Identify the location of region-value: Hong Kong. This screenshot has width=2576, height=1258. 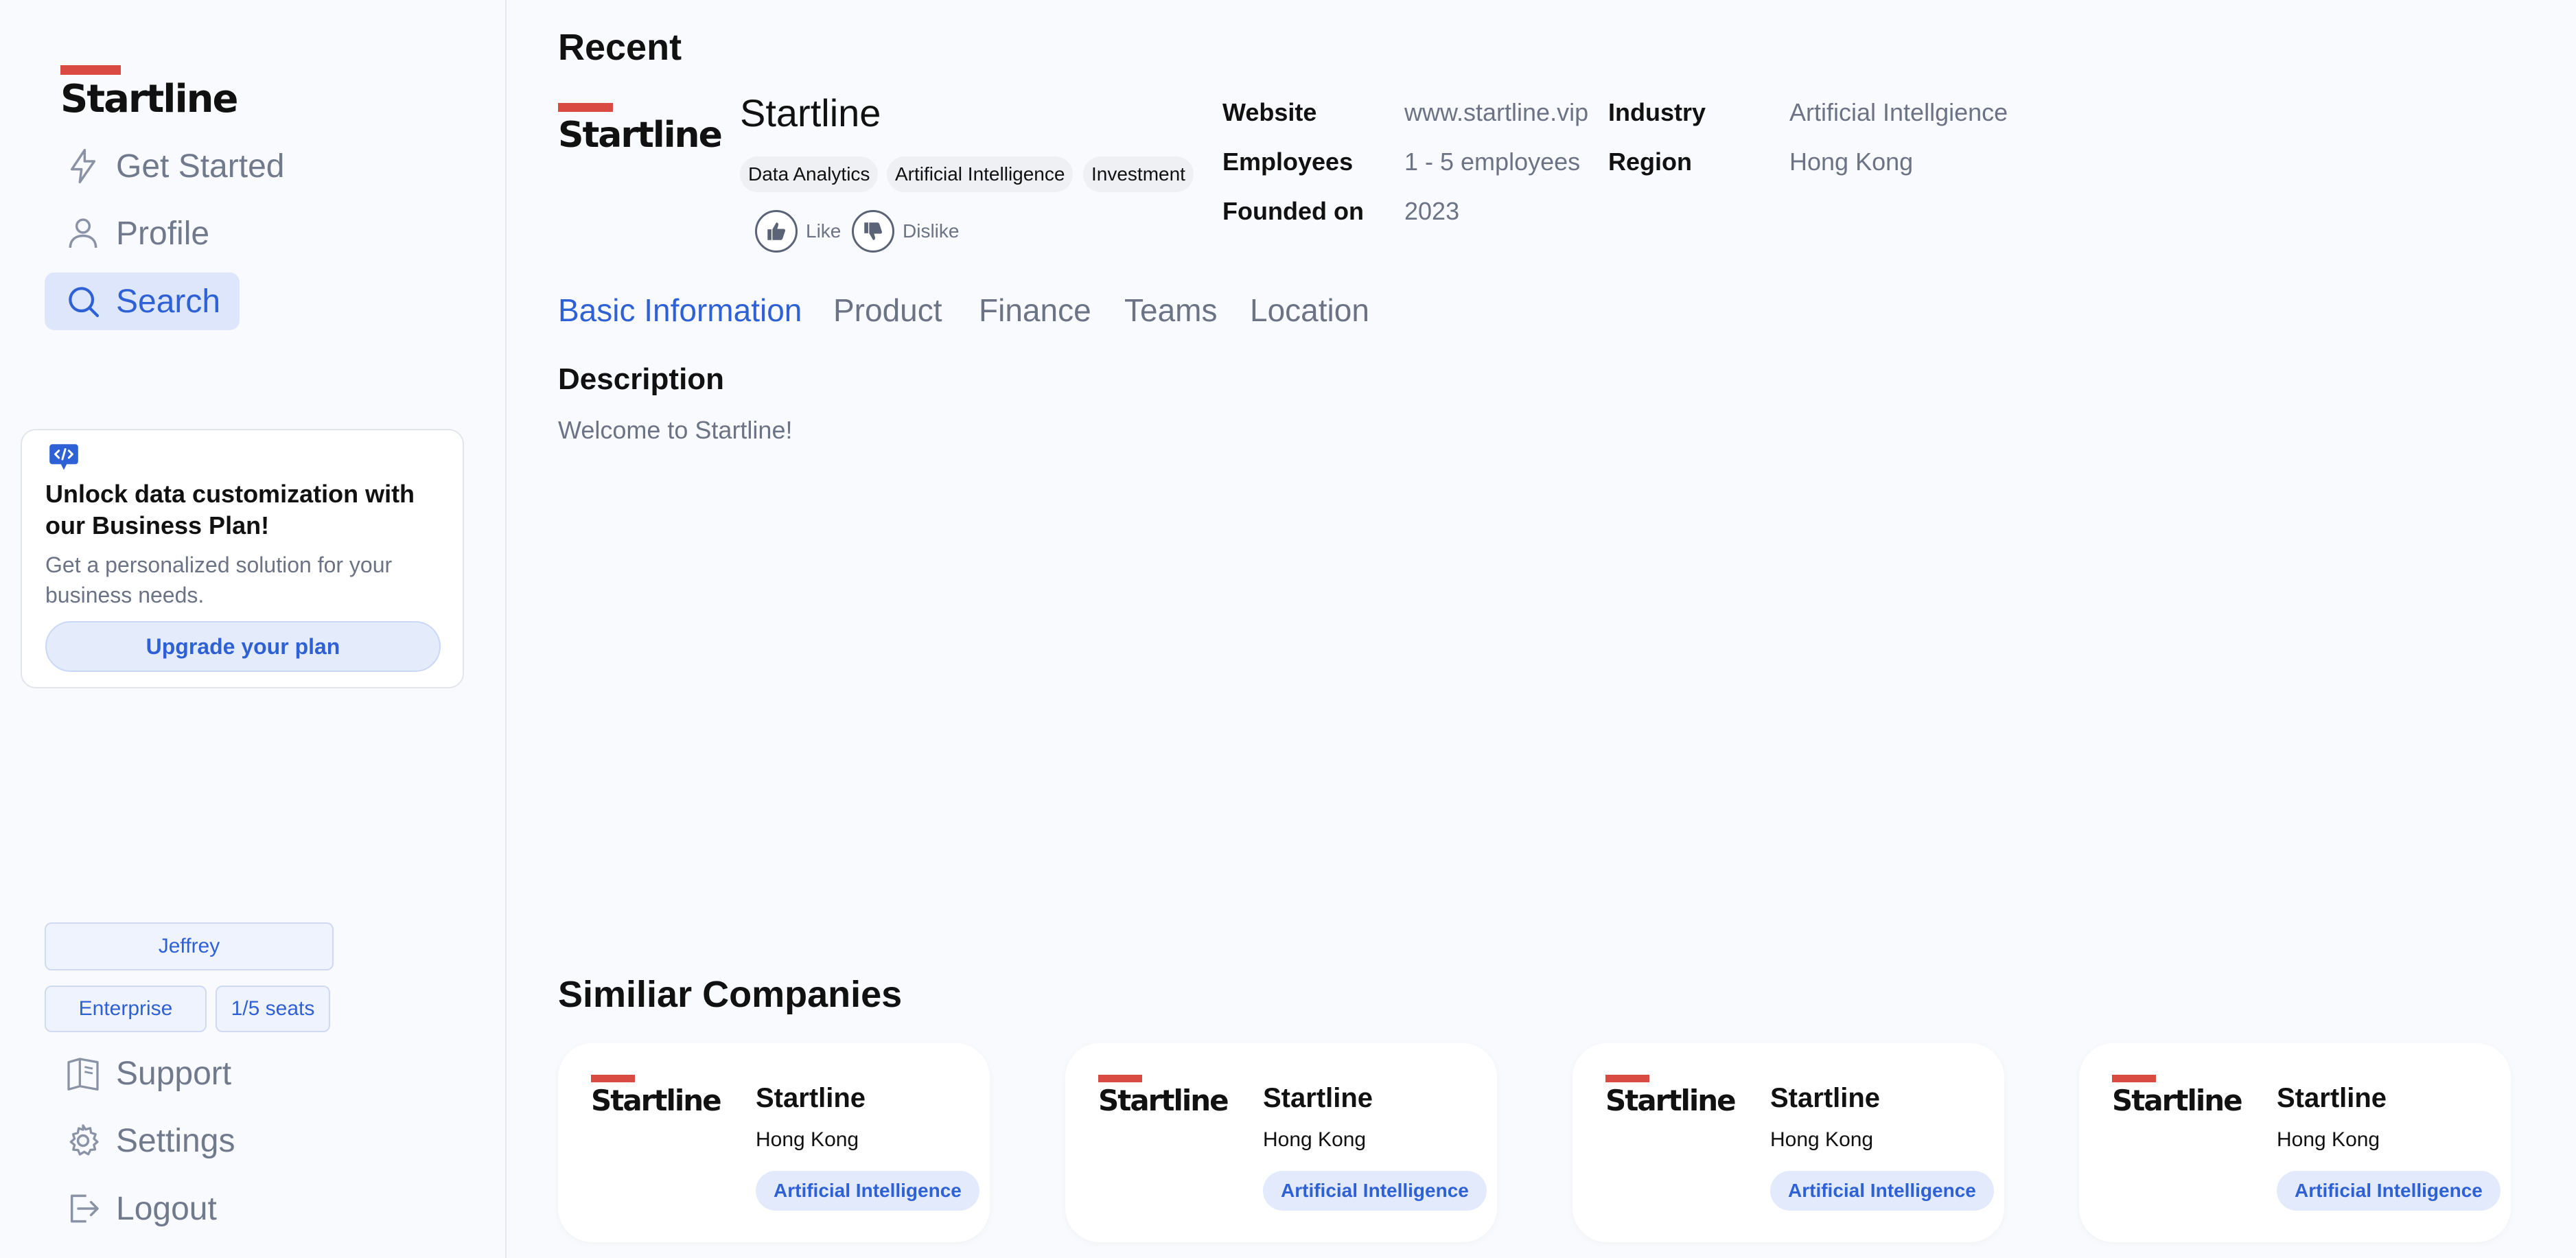
(1851, 162).